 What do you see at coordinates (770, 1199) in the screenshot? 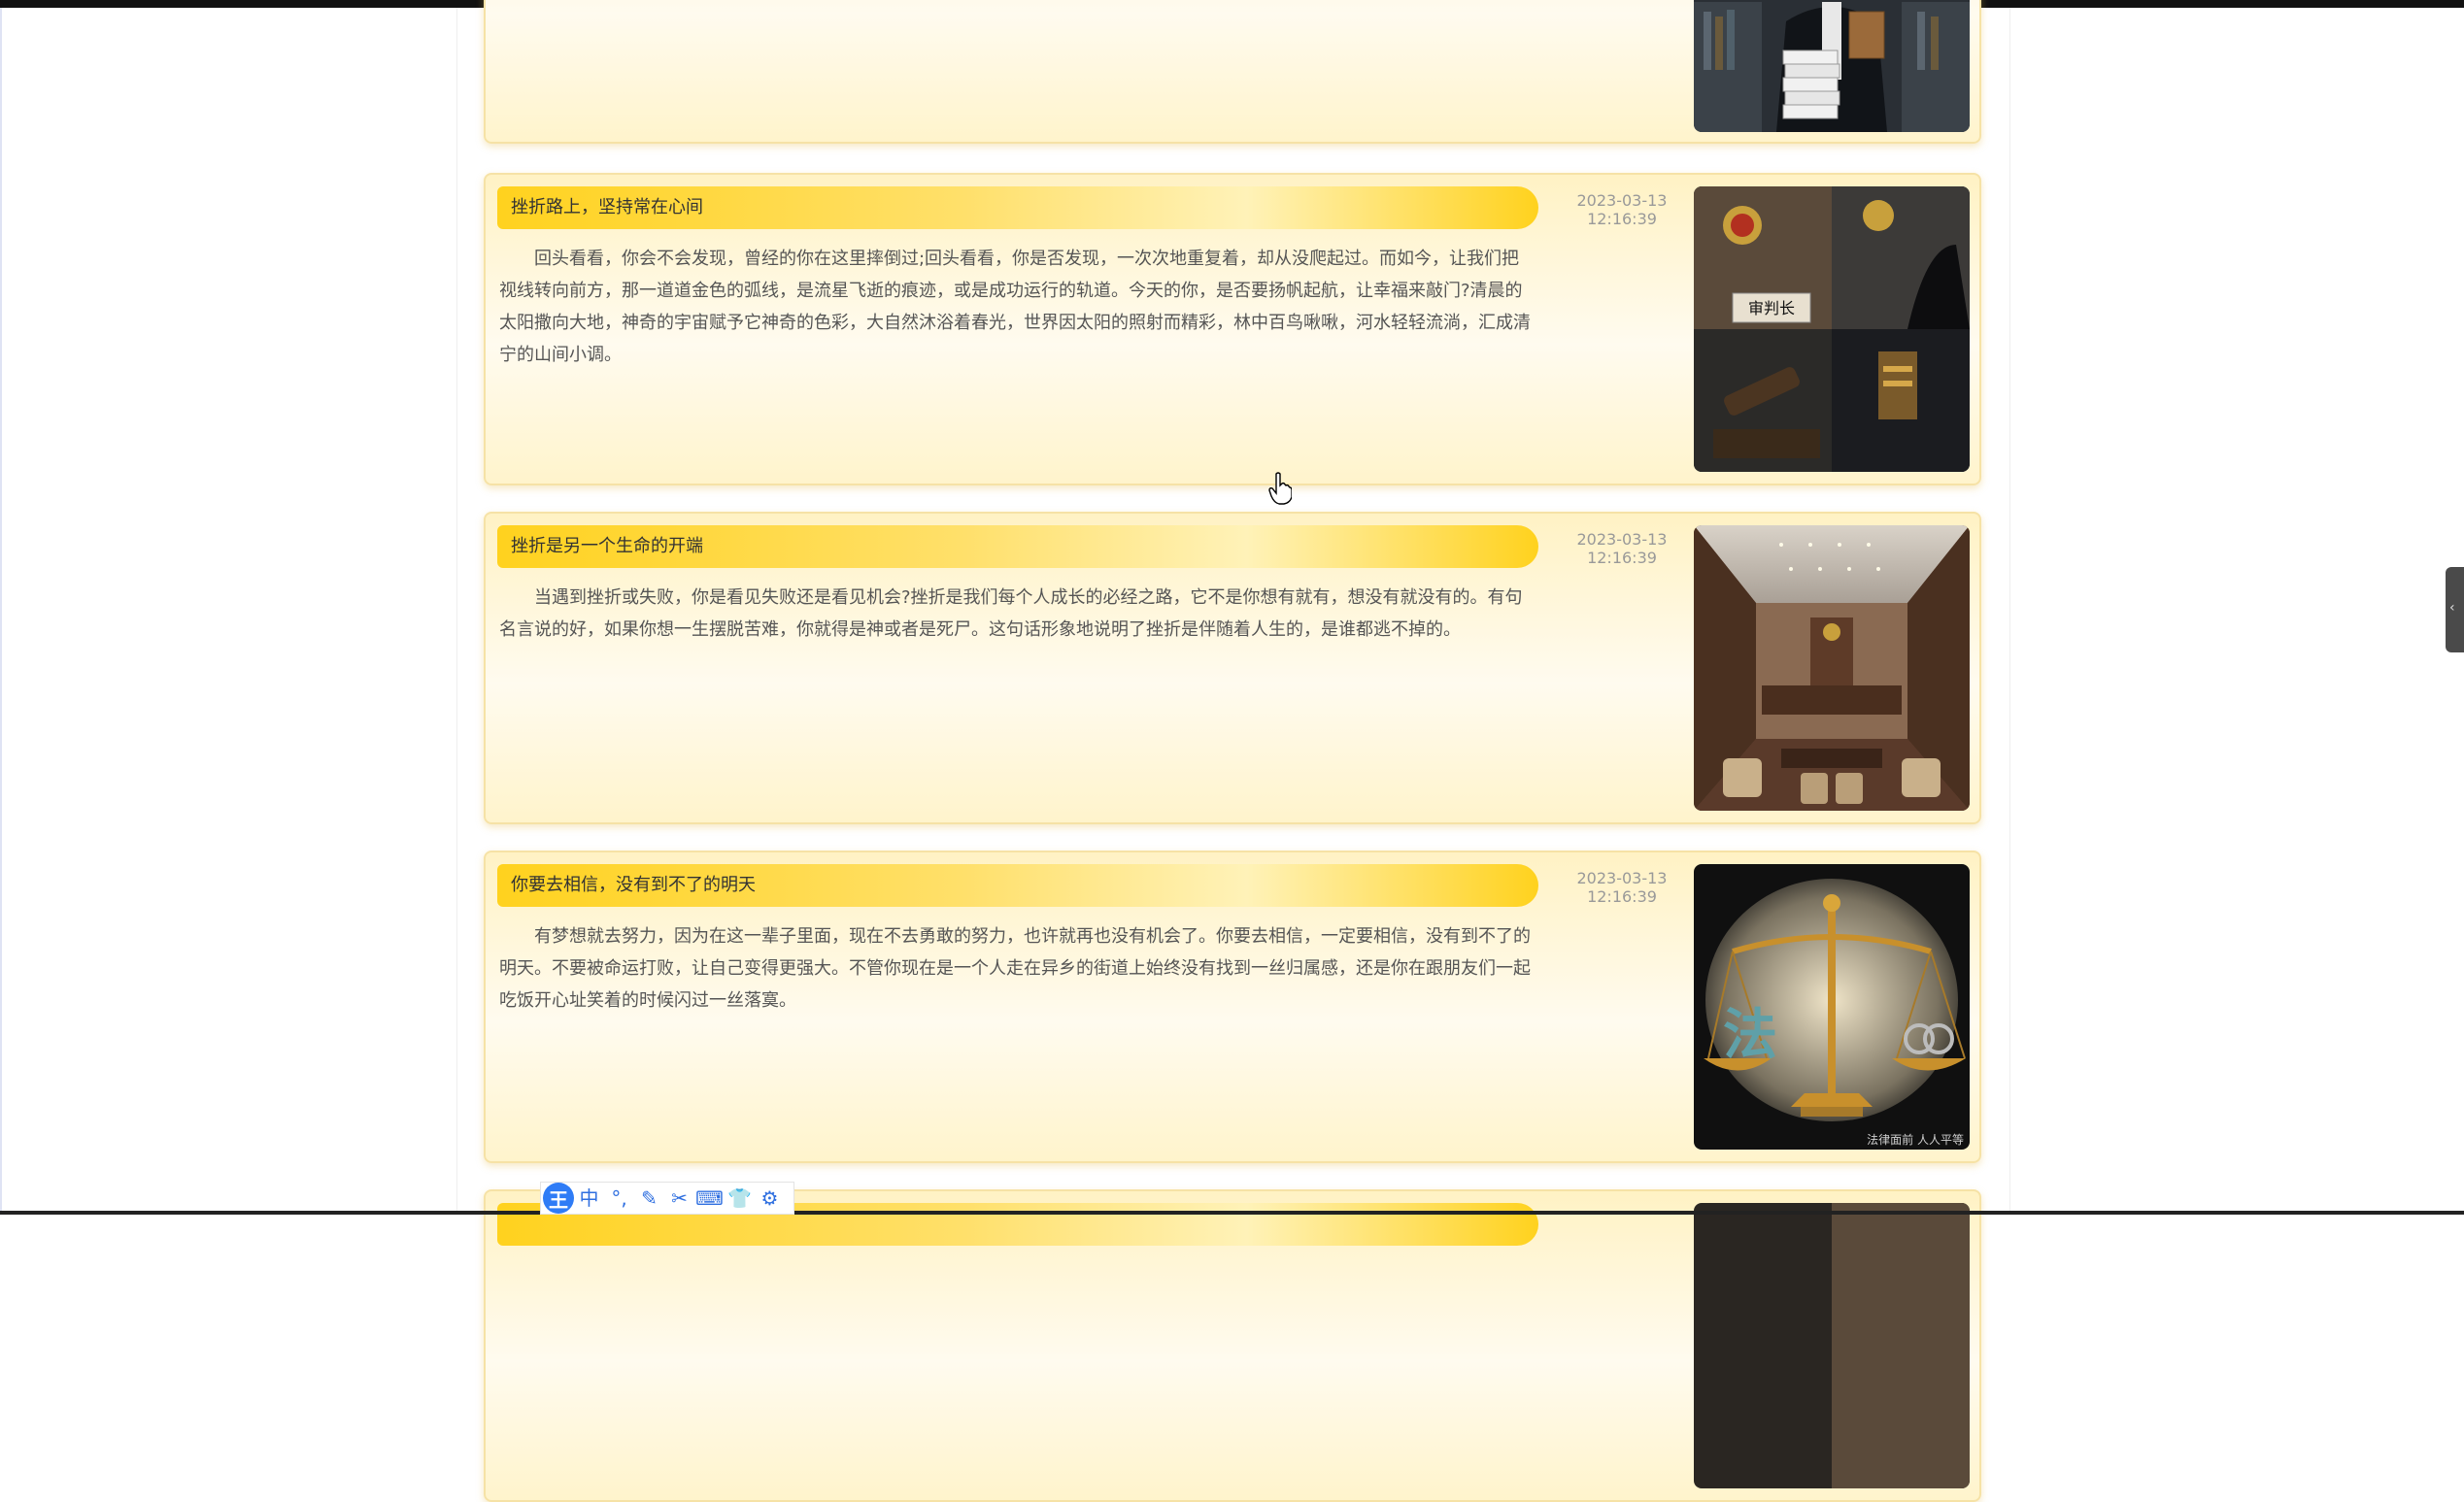
I see `ime-settings-icon: ⚙` at bounding box center [770, 1199].